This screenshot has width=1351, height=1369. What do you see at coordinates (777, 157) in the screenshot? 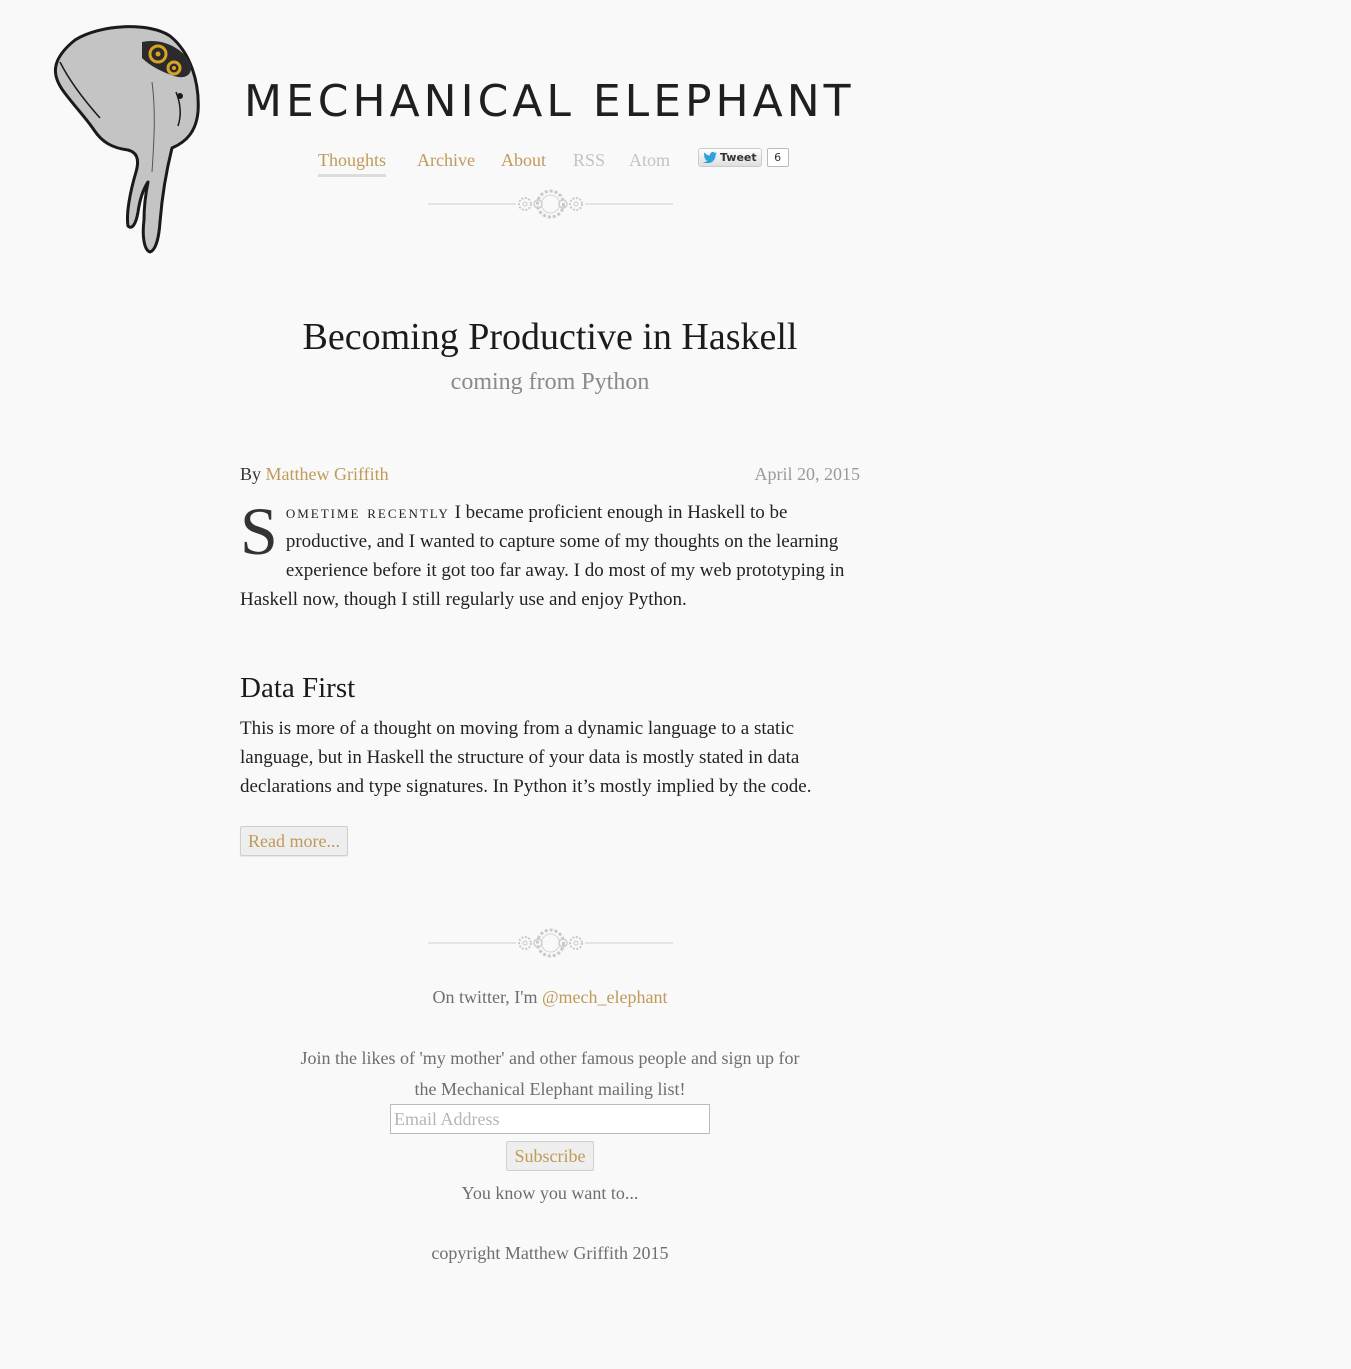
I see `tweet-count: 6` at bounding box center [777, 157].